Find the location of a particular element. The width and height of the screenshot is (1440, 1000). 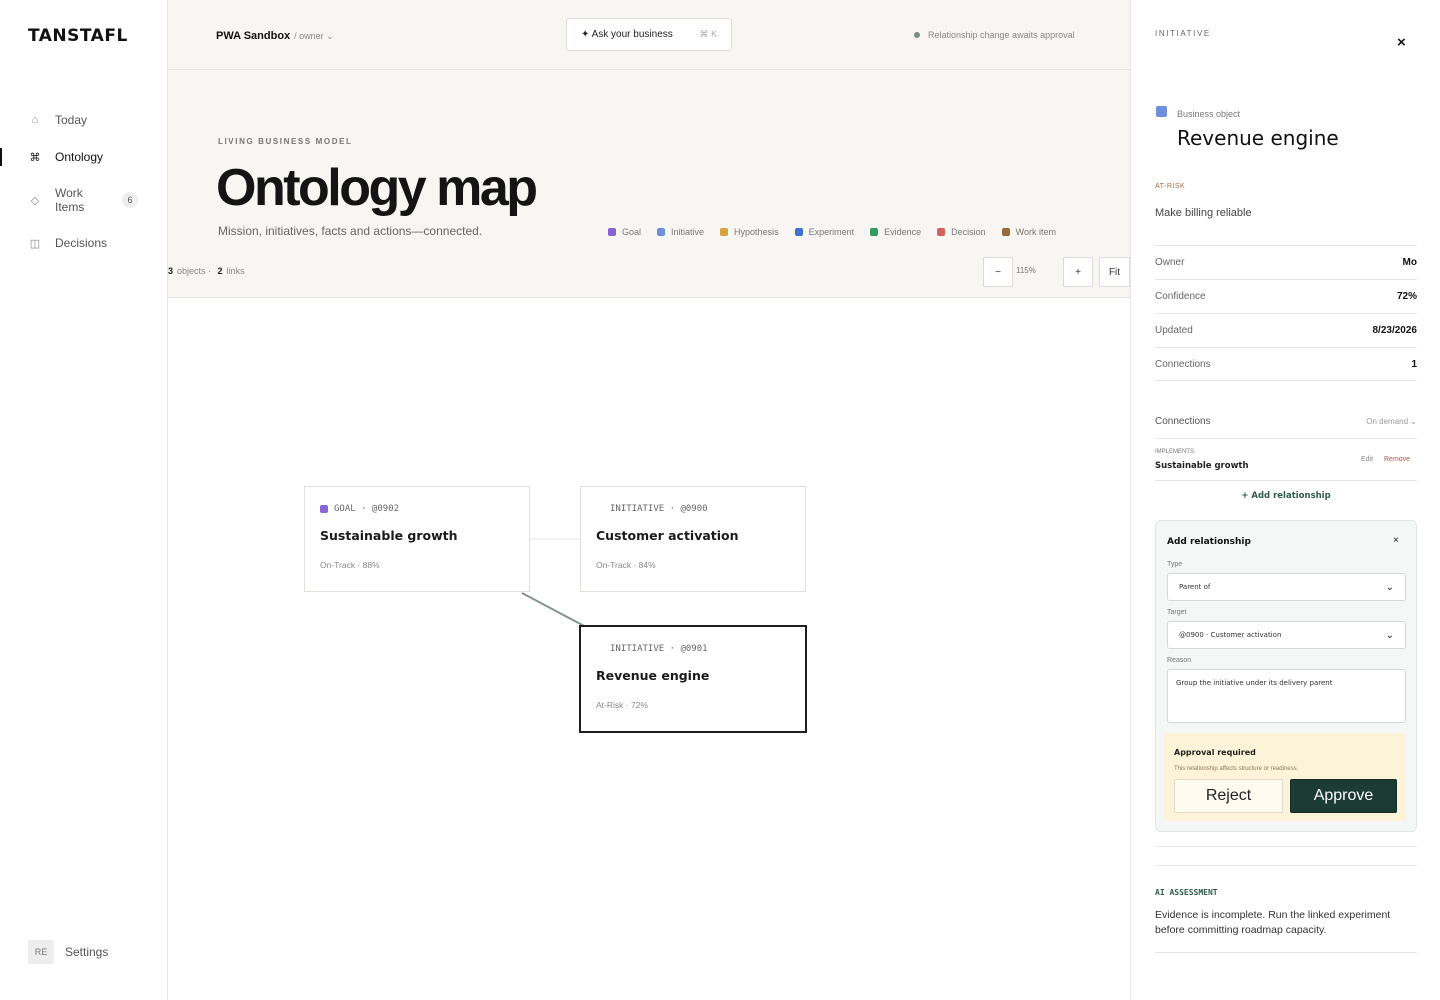

ask-business-button: ✦ Ask your business ⌘ K is located at coordinates (649, 34).